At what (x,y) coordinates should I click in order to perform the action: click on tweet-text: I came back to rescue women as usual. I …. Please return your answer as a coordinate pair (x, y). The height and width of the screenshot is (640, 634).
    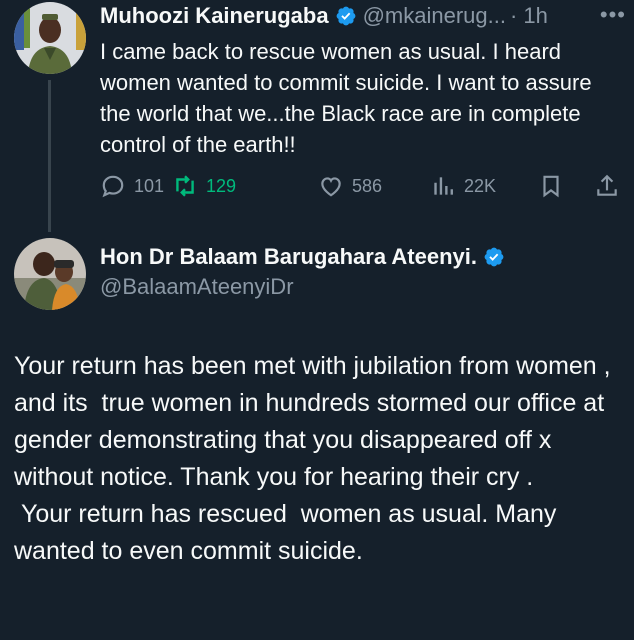
    Looking at the image, I should click on (346, 98).